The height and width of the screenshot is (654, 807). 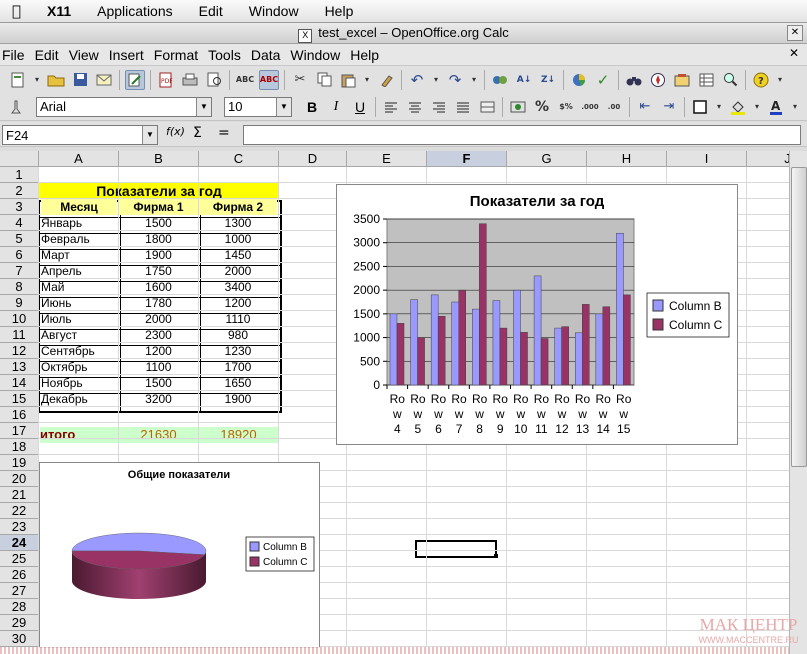 I want to click on menu-window: Window, so click(x=315, y=55).